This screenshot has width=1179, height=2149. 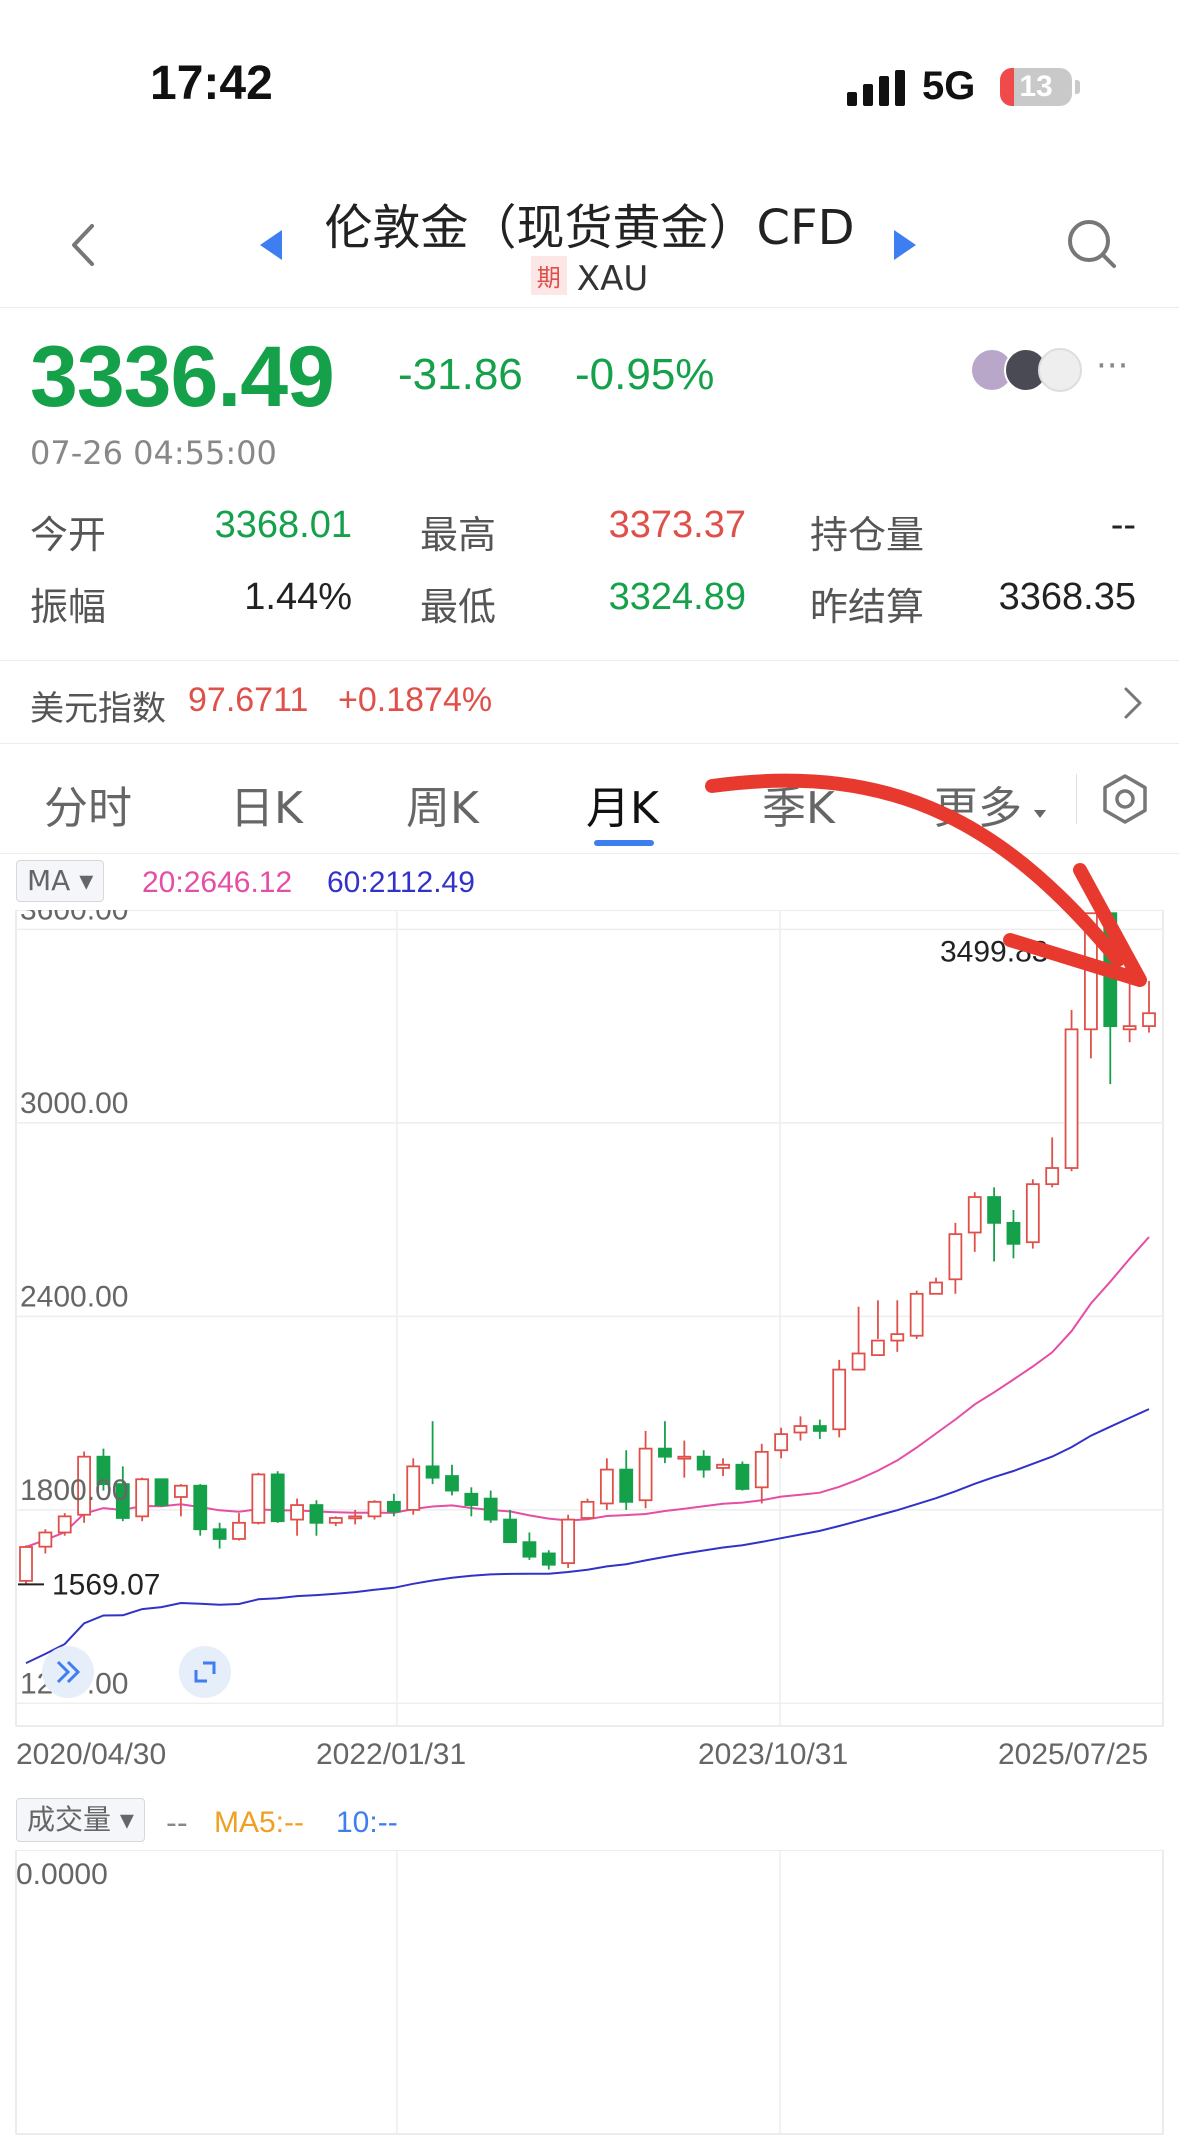 What do you see at coordinates (460, 374) in the screenshot?
I see `price-change: -31.86` at bounding box center [460, 374].